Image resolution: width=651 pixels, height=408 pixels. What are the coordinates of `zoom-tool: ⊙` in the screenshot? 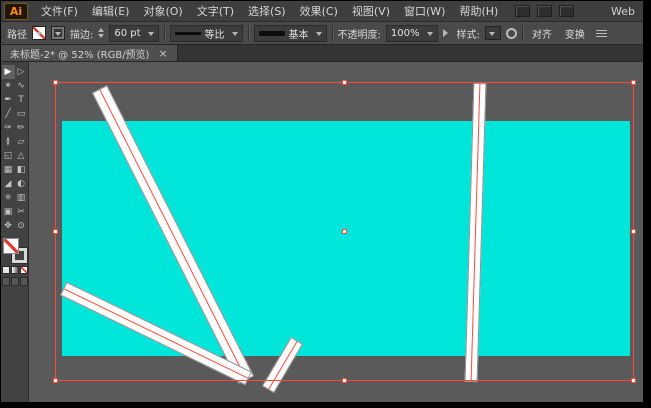 It's located at (21, 226).